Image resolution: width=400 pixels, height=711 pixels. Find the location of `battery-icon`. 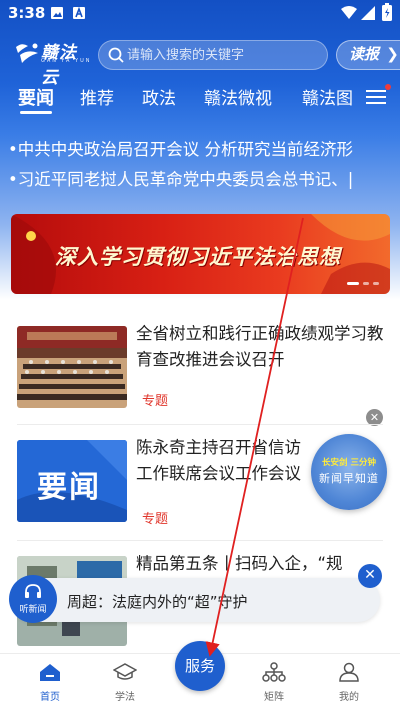

battery-icon is located at coordinates (387, 12).